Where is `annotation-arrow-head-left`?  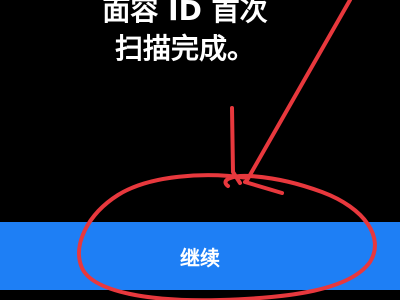
annotation-arrow-head-left is located at coordinates (236, 145).